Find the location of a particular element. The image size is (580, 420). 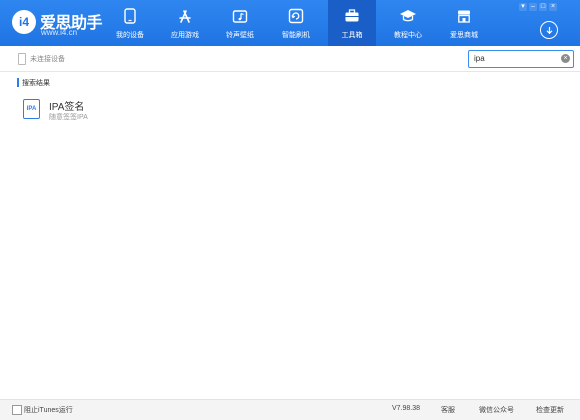

wechat-link: 微信公众号 is located at coordinates (496, 410).